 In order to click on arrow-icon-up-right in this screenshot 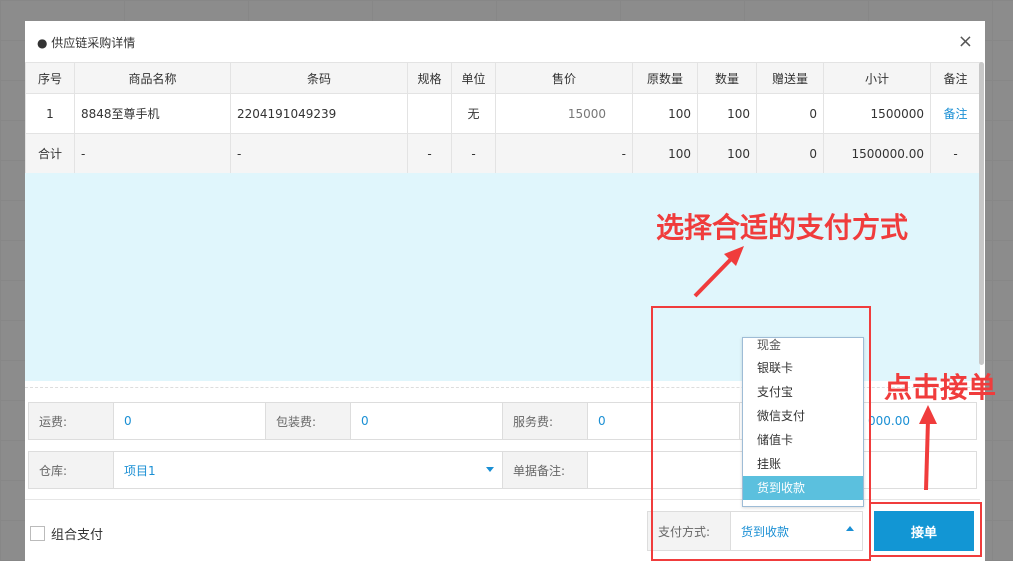, I will do `click(718, 272)`.